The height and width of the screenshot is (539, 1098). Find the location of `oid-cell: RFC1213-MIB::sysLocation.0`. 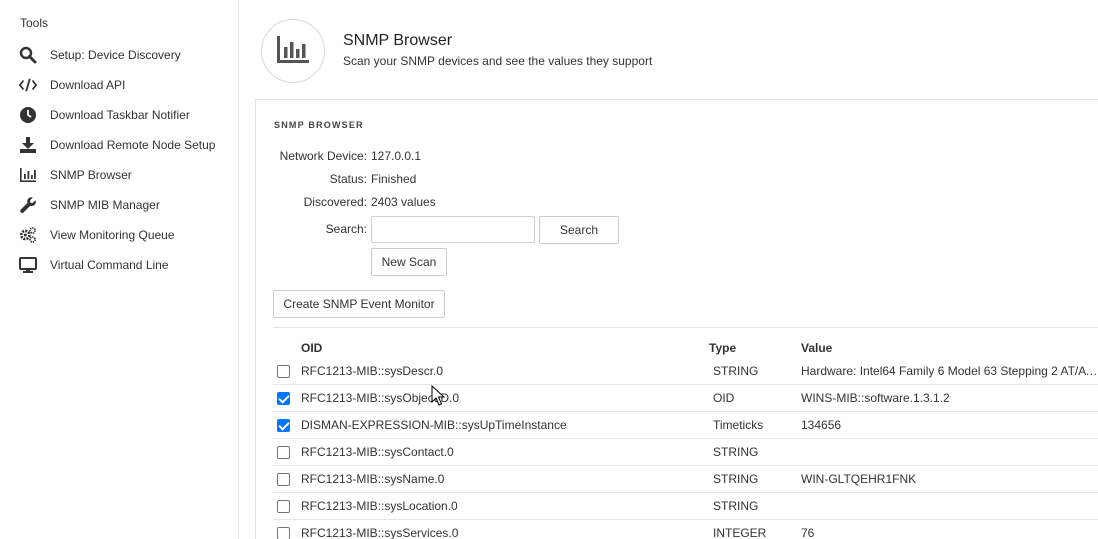

oid-cell: RFC1213-MIB::sysLocation.0 is located at coordinates (379, 506).